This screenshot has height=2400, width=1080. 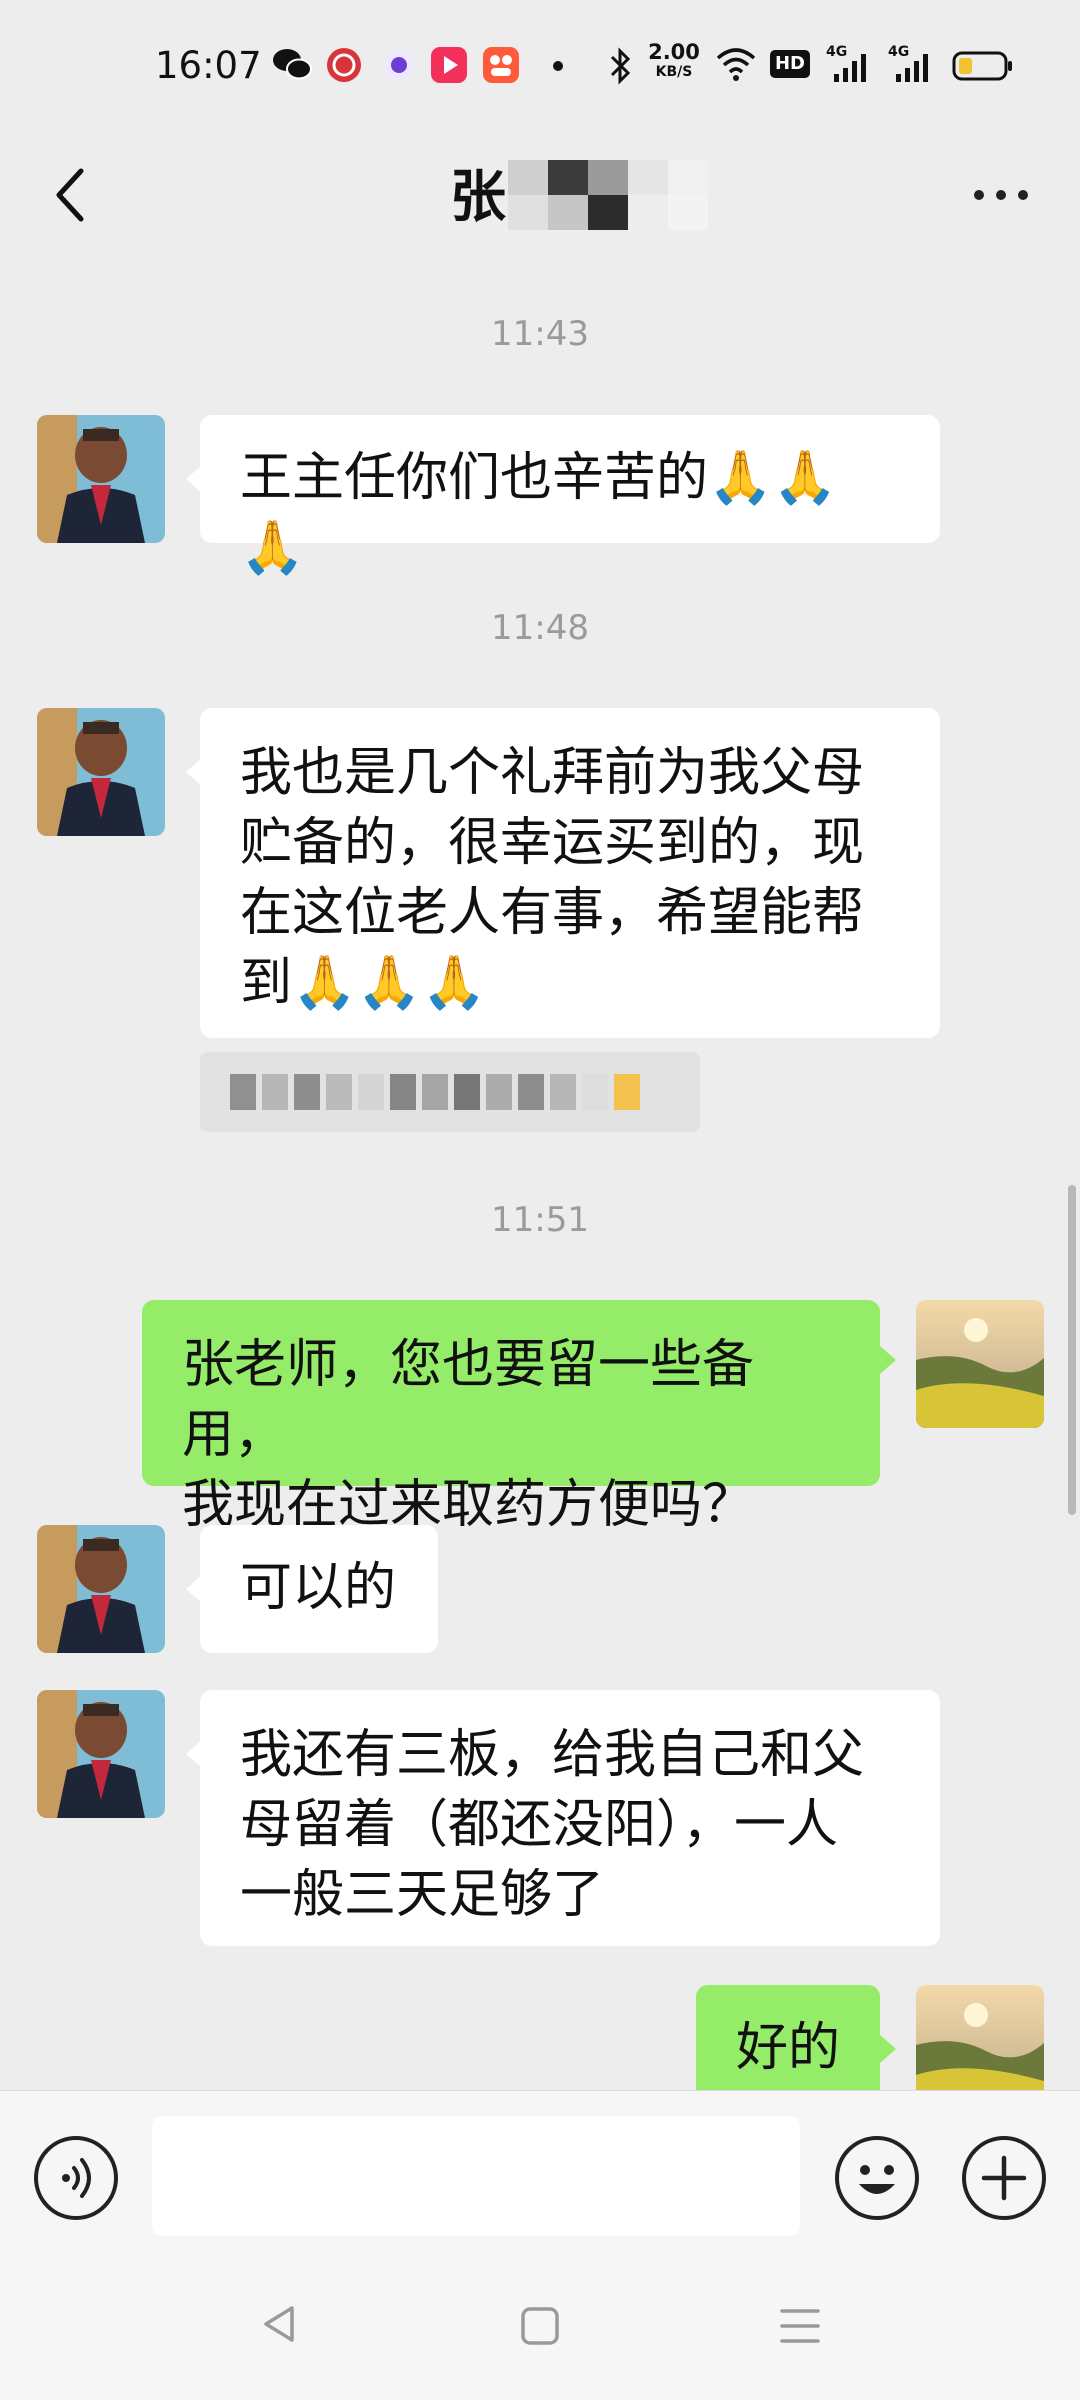 I want to click on video-icon, so click(x=449, y=65).